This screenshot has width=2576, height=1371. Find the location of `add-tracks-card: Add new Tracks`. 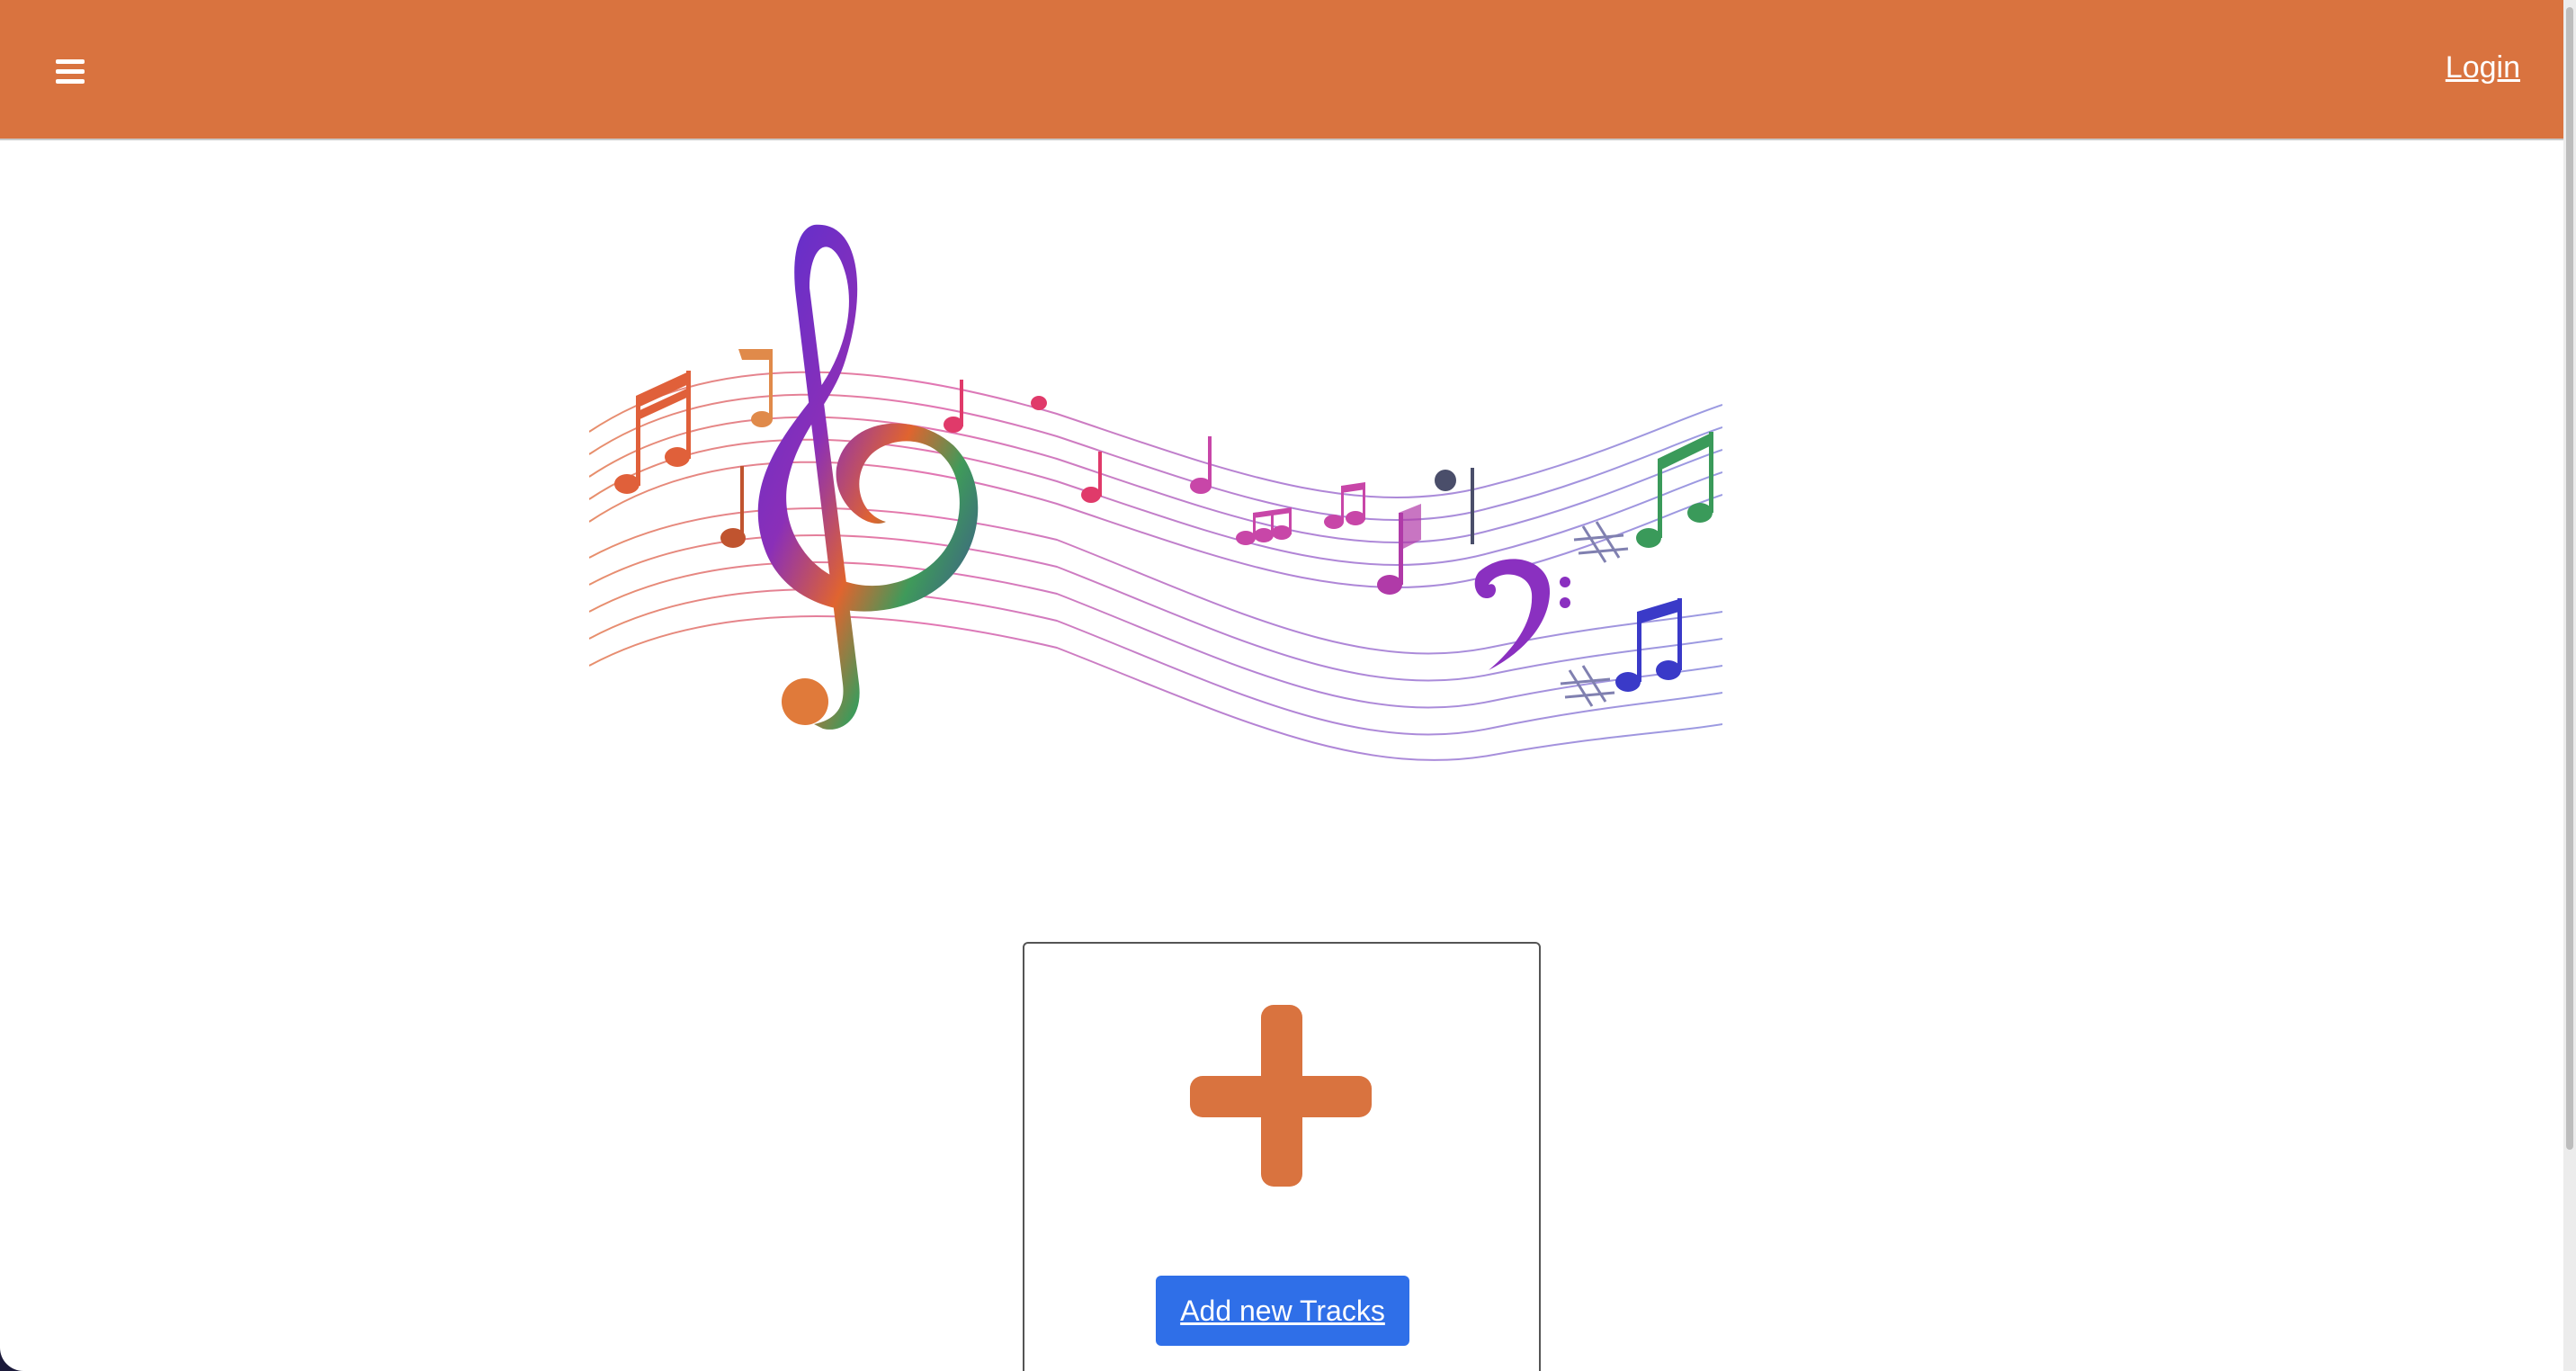

add-tracks-card: Add new Tracks is located at coordinates (1282, 1156).